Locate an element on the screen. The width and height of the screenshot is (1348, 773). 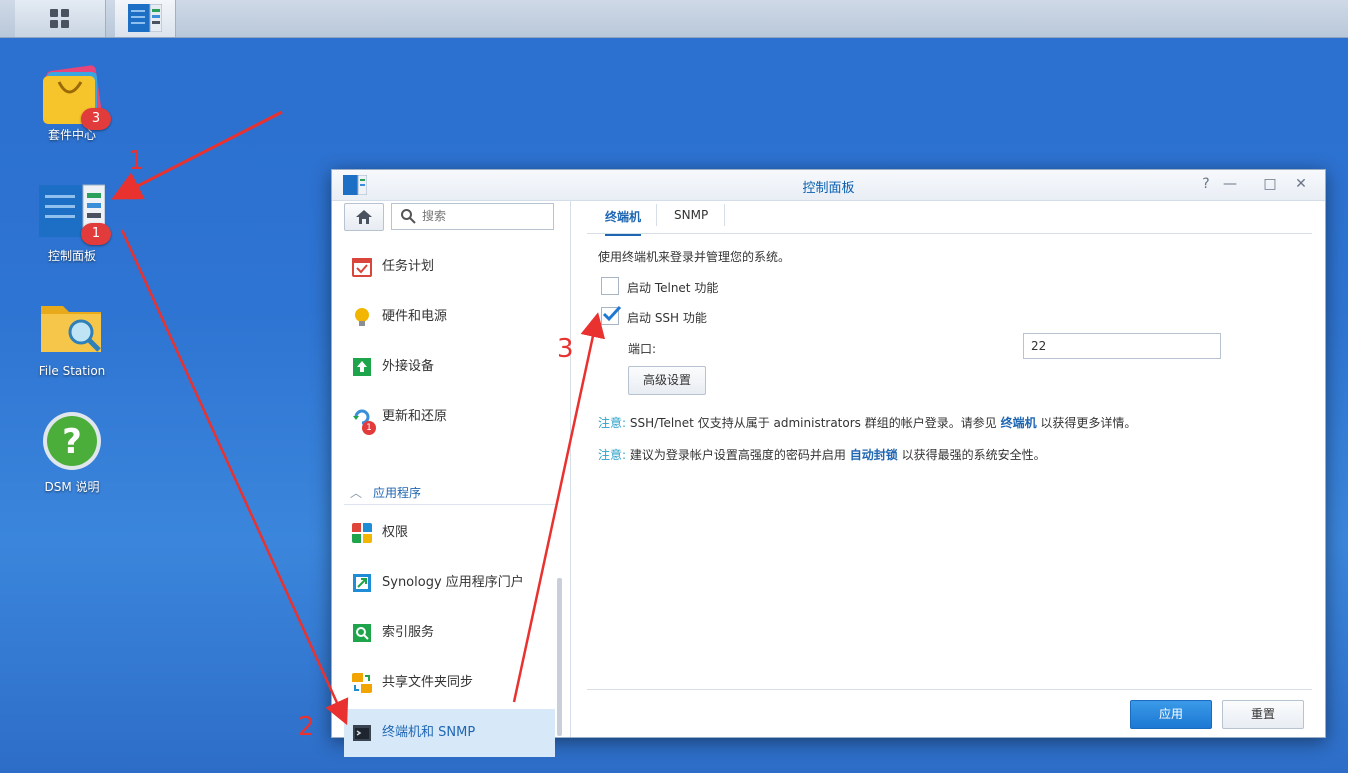
port-input is located at coordinates (1122, 346).